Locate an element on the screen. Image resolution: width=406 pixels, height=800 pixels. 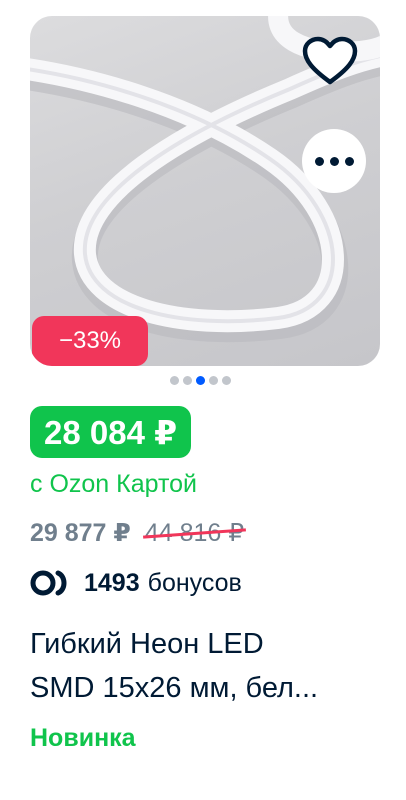
new-badge: Новинка is located at coordinates (83, 738).